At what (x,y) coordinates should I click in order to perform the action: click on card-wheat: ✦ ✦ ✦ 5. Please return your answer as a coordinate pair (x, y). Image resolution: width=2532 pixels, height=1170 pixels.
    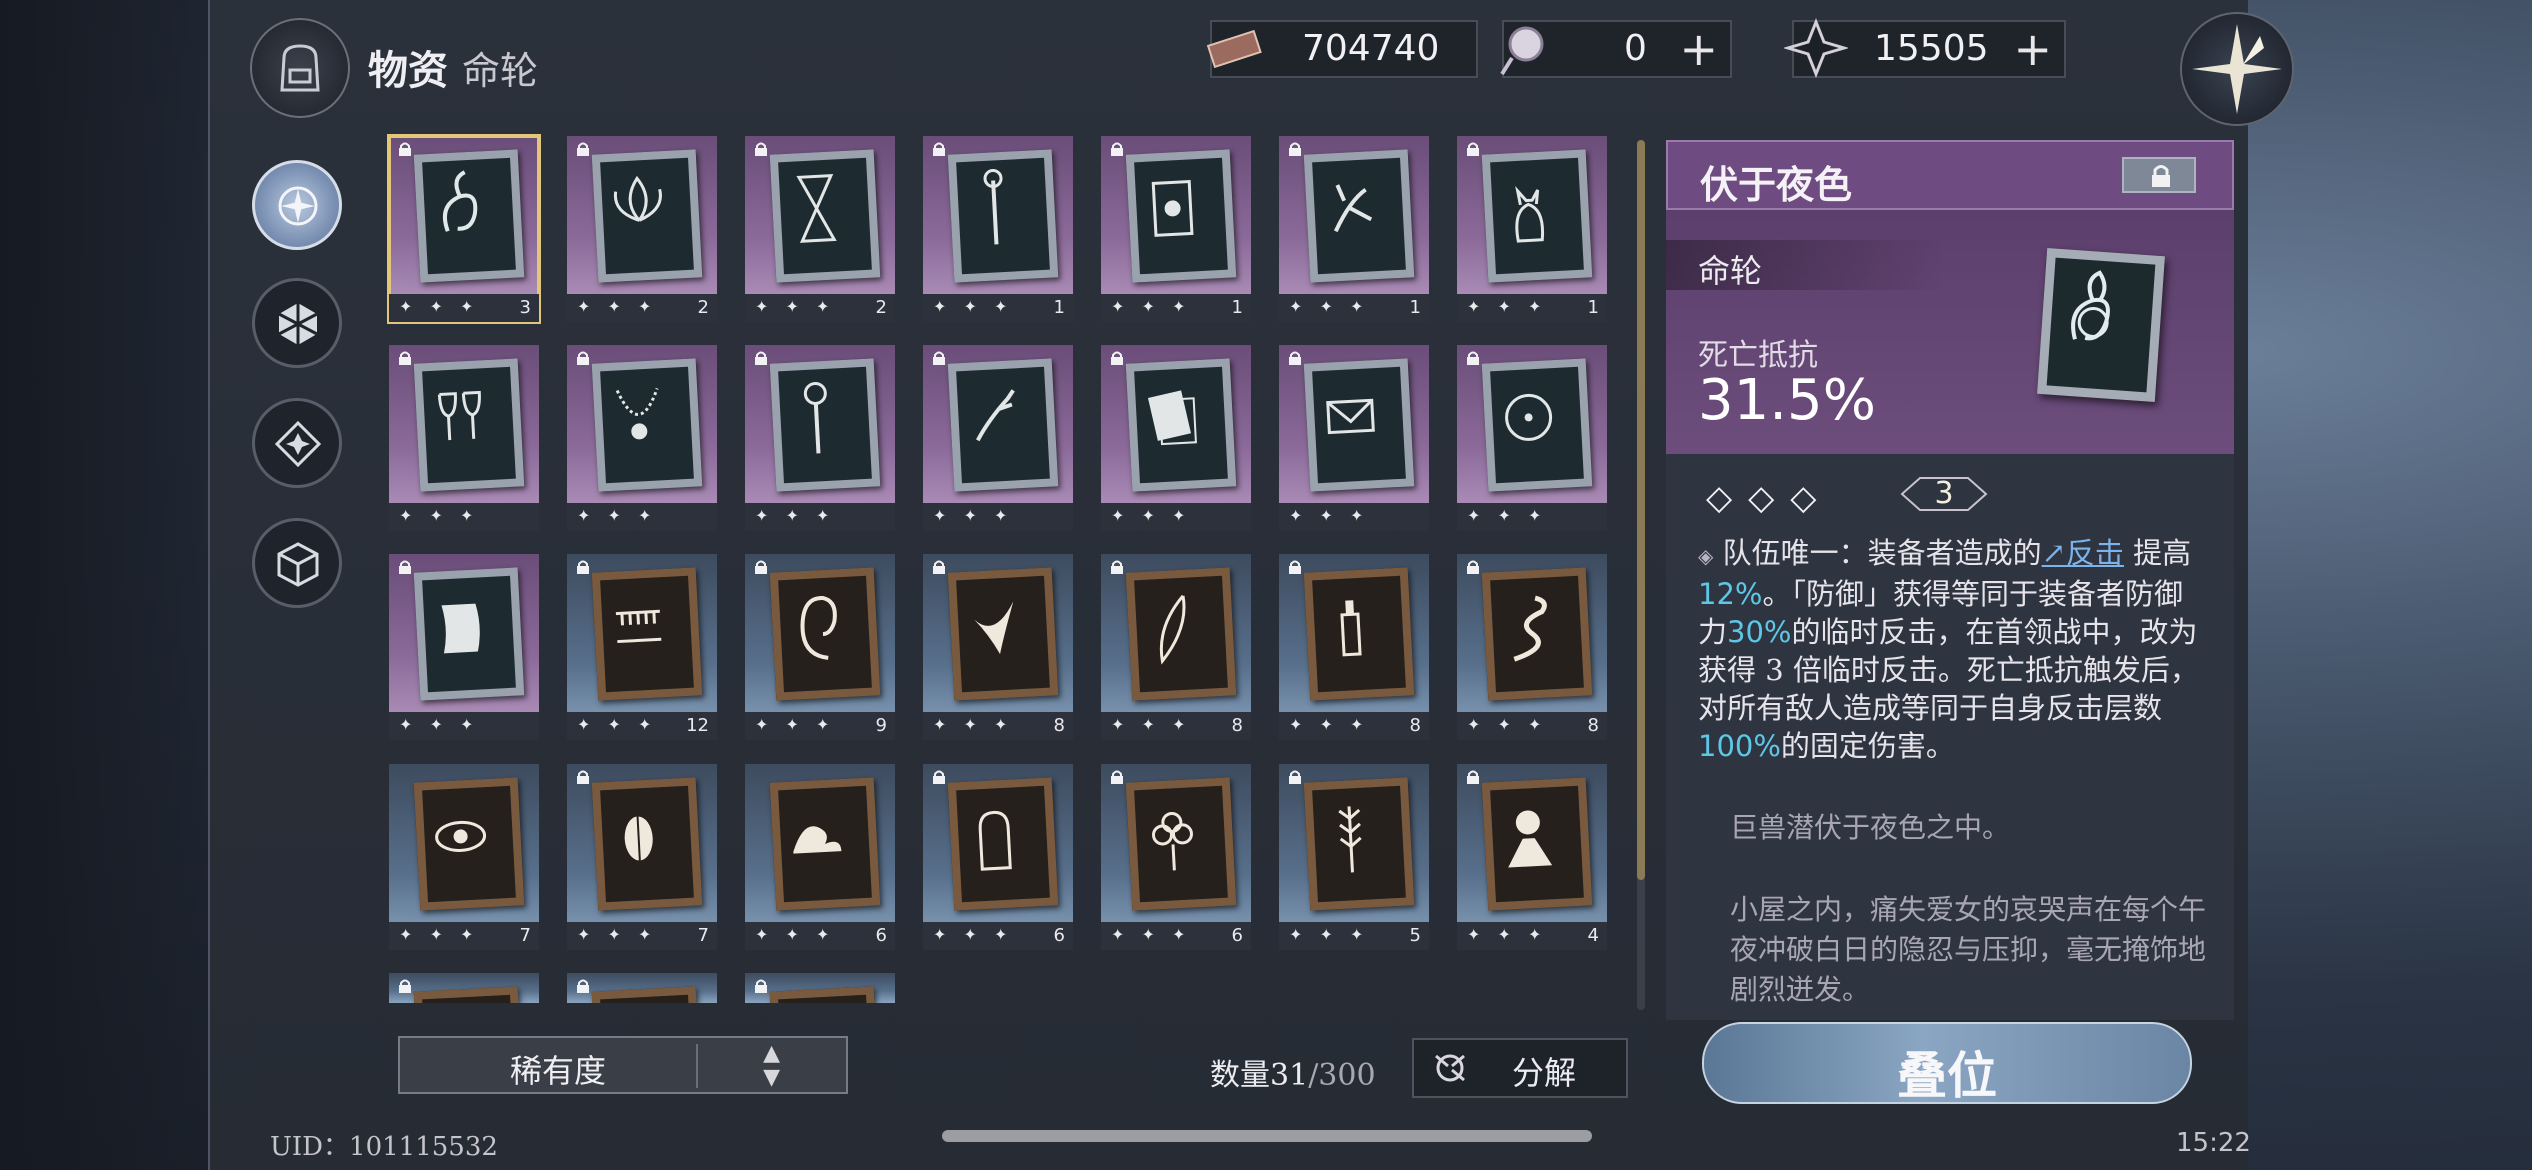
    Looking at the image, I should click on (1354, 857).